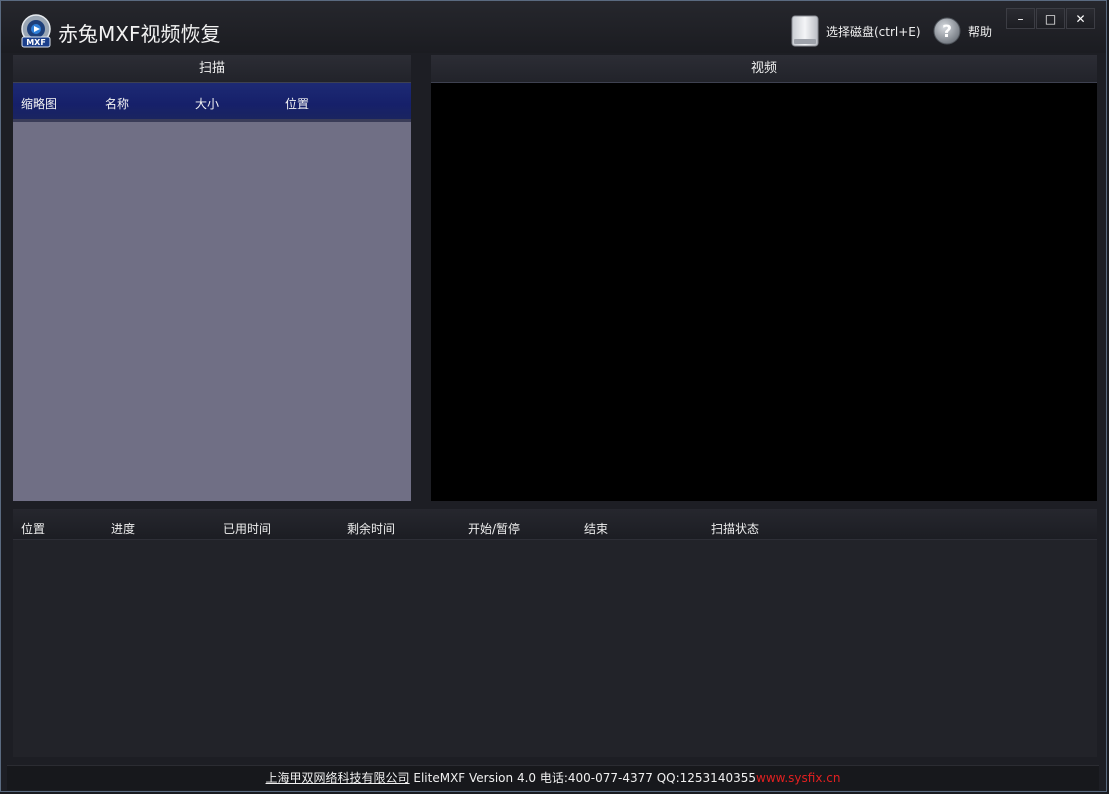 The height and width of the screenshot is (794, 1109). What do you see at coordinates (212, 69) in the screenshot?
I see `scan-panel-title: 扫描` at bounding box center [212, 69].